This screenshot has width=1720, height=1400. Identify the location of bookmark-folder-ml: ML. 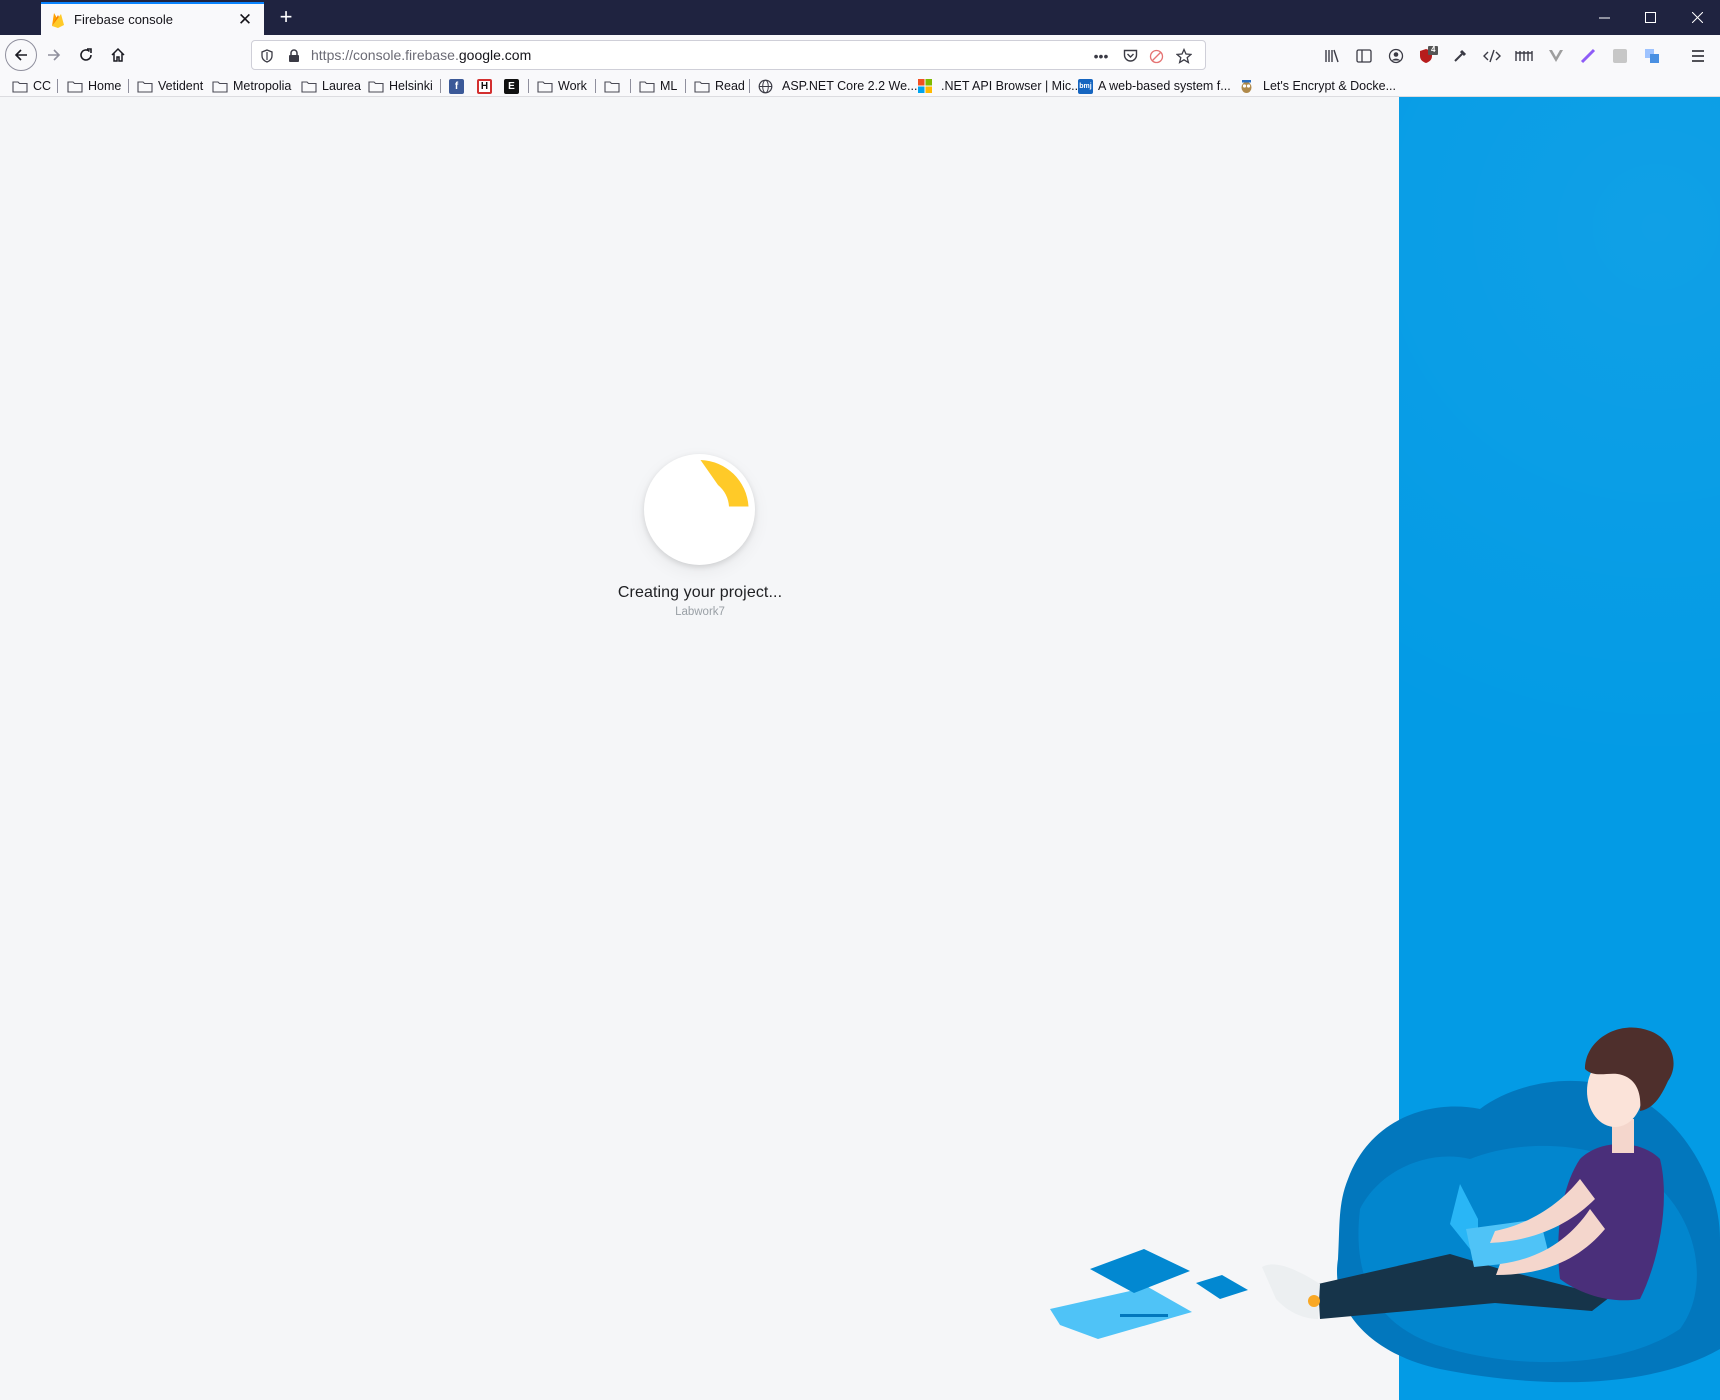
(658, 86).